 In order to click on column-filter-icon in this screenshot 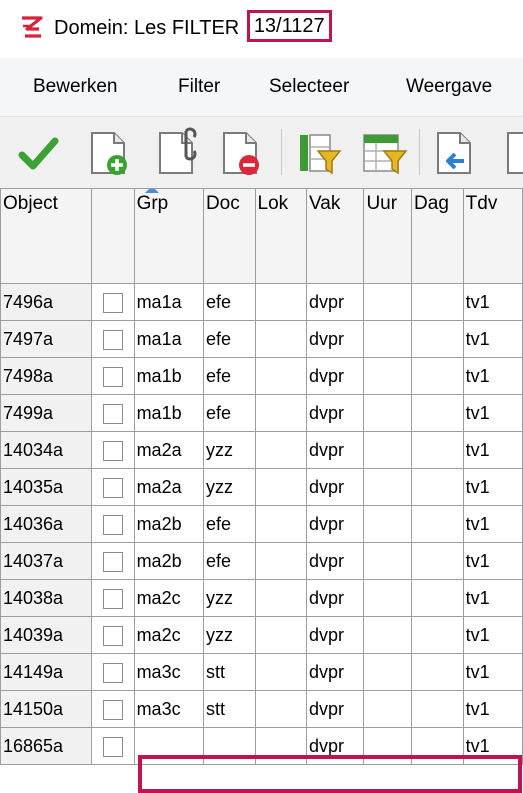, I will do `click(318, 153)`.